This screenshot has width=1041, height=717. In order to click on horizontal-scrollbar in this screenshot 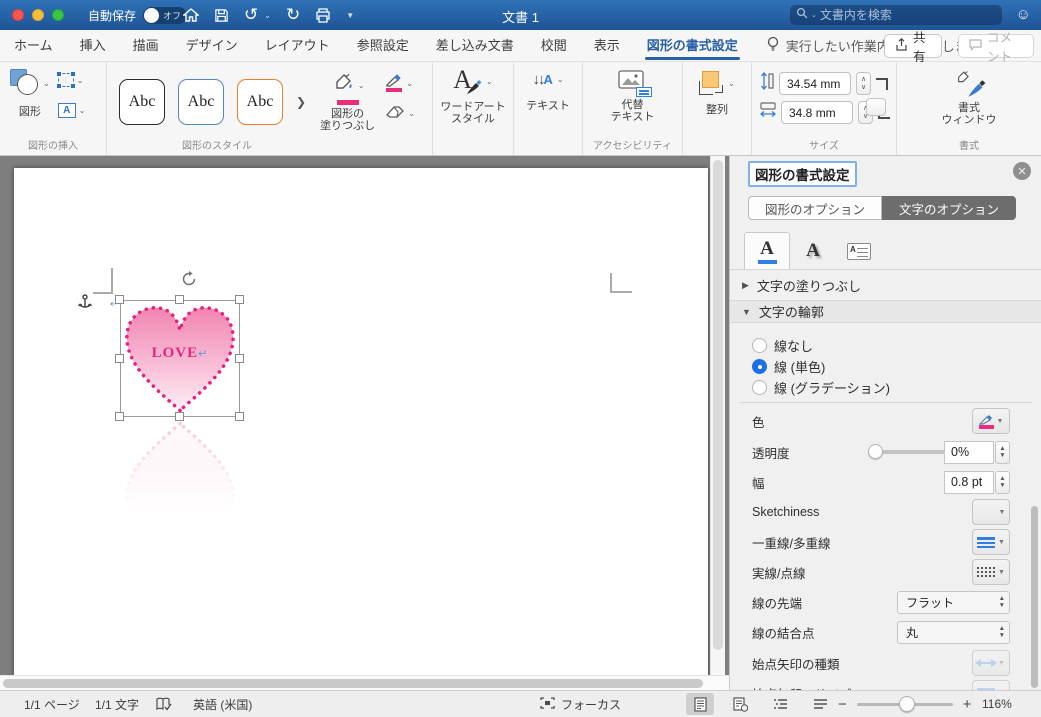, I will do `click(364, 682)`.